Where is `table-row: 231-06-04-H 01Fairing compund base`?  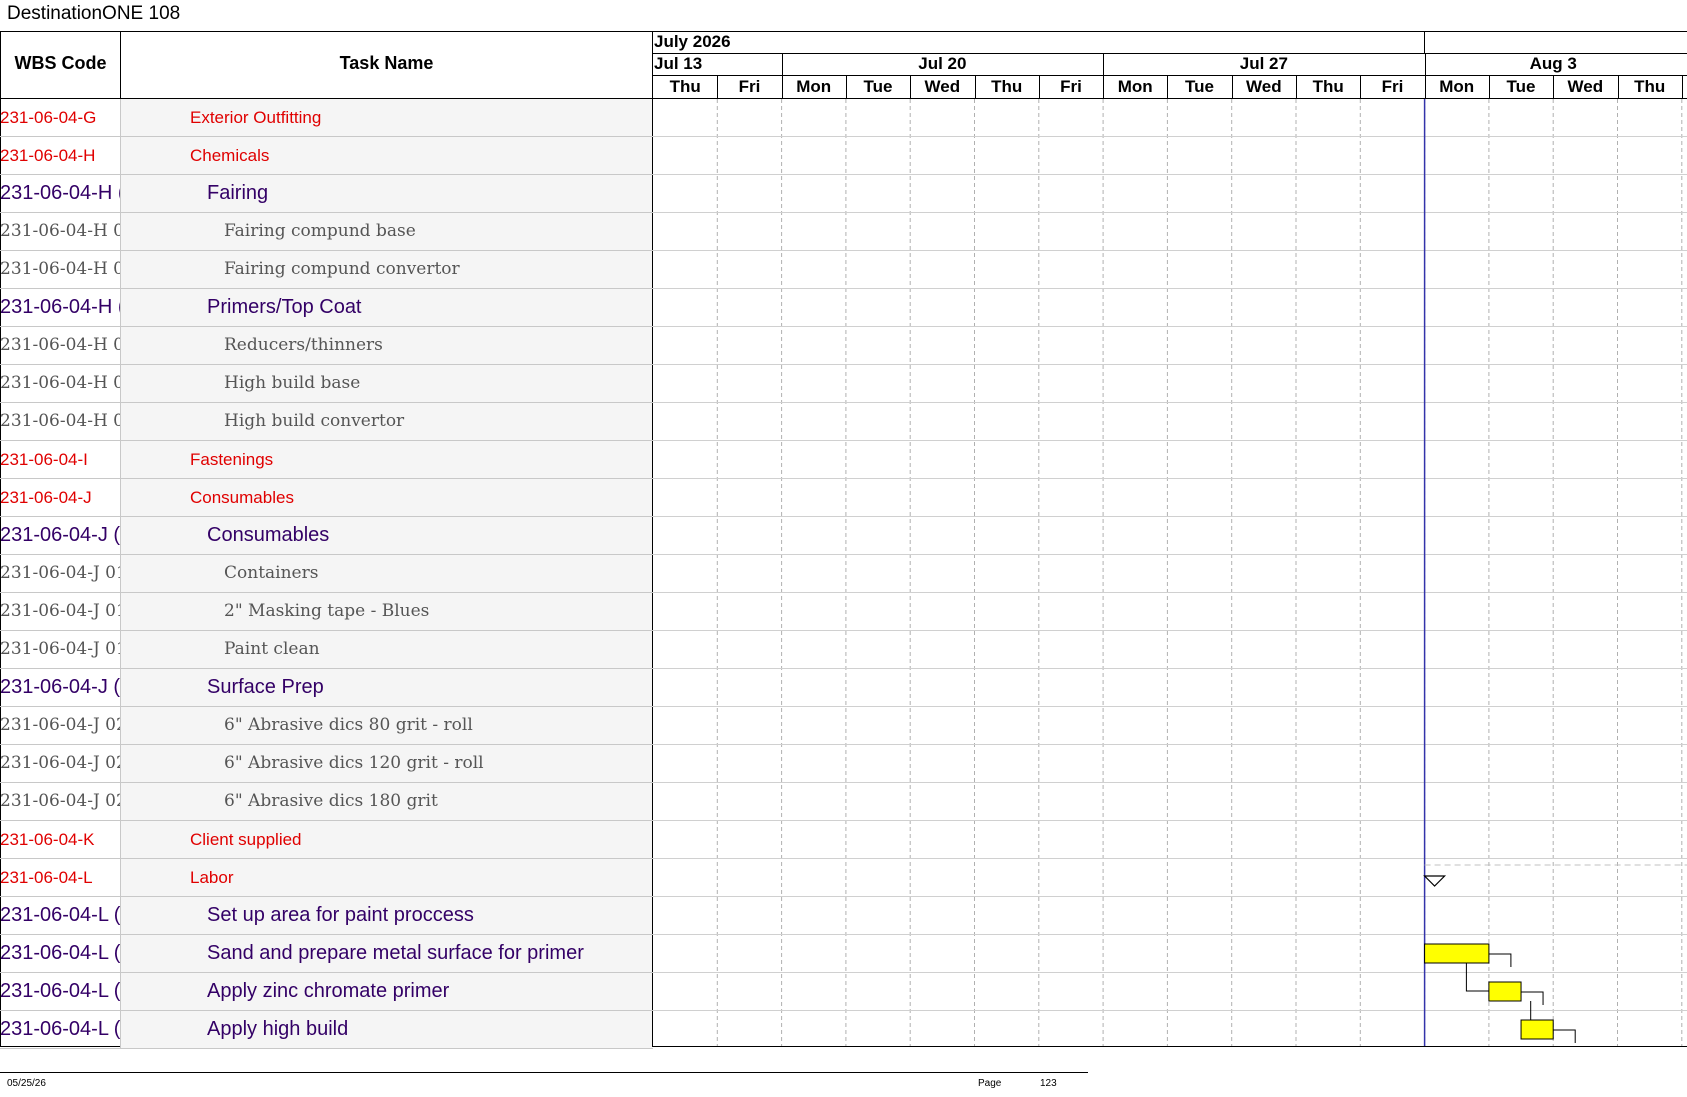
table-row: 231-06-04-H 01Fairing compund base is located at coordinates (326, 232).